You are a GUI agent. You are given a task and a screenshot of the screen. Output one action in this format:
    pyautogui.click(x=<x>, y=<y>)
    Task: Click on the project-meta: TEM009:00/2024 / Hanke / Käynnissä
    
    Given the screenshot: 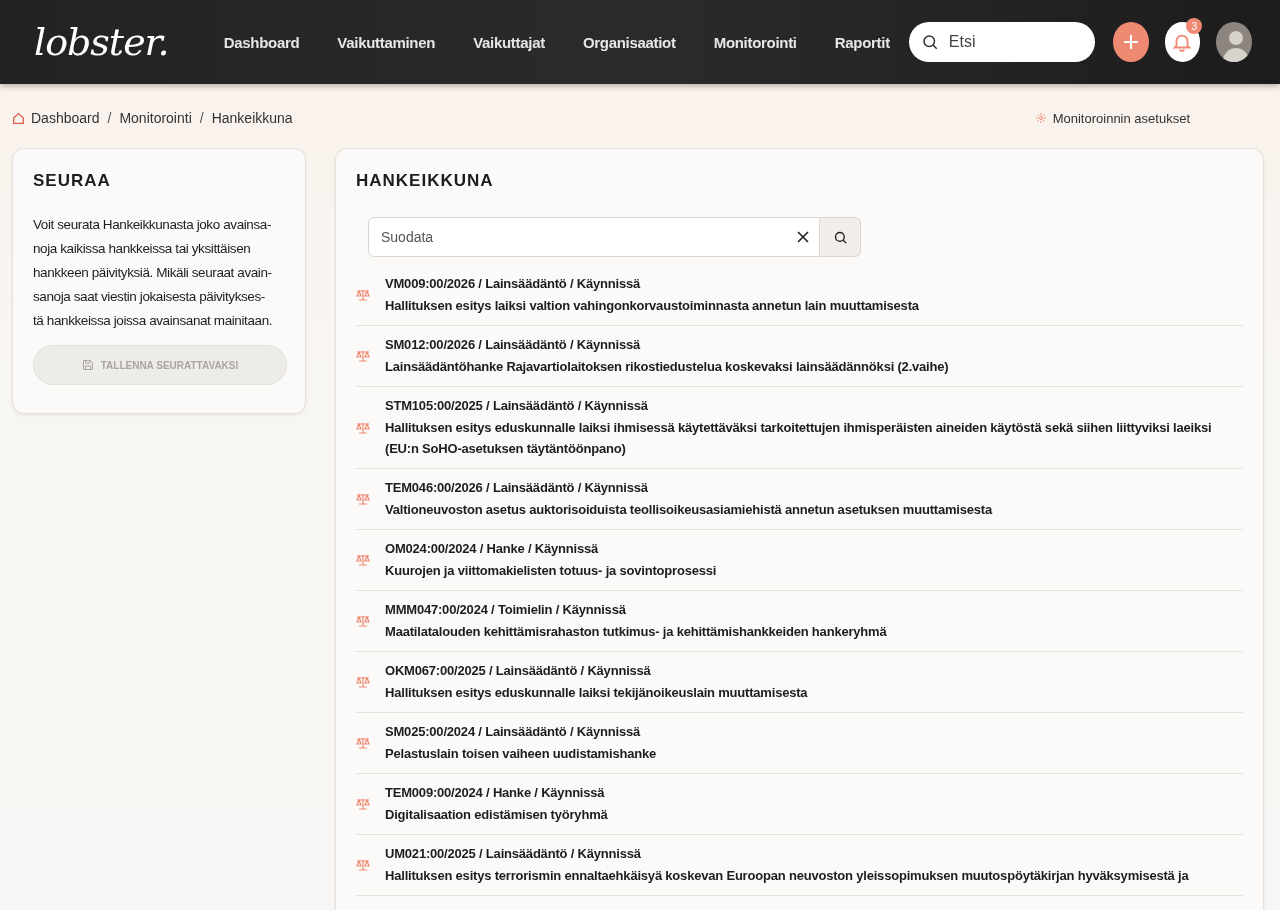 What is the action you would take?
    pyautogui.click(x=496, y=792)
    